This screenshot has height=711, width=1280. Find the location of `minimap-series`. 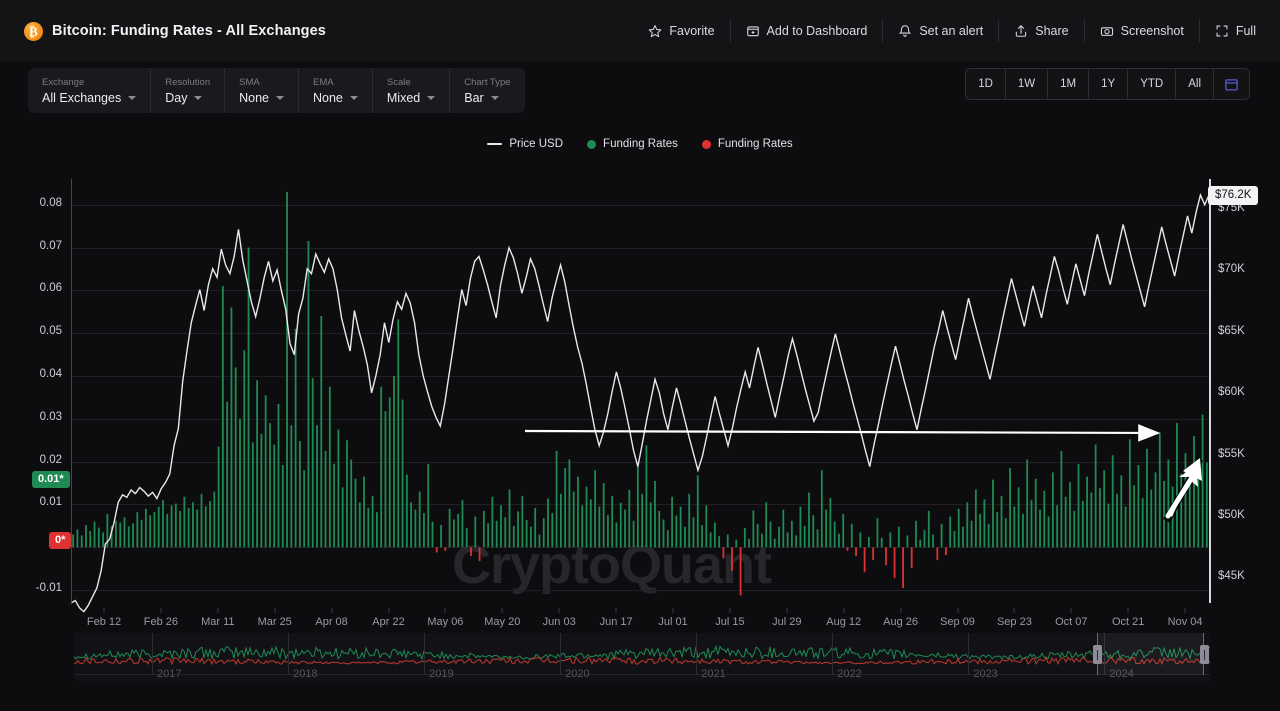

minimap-series is located at coordinates (642, 653).